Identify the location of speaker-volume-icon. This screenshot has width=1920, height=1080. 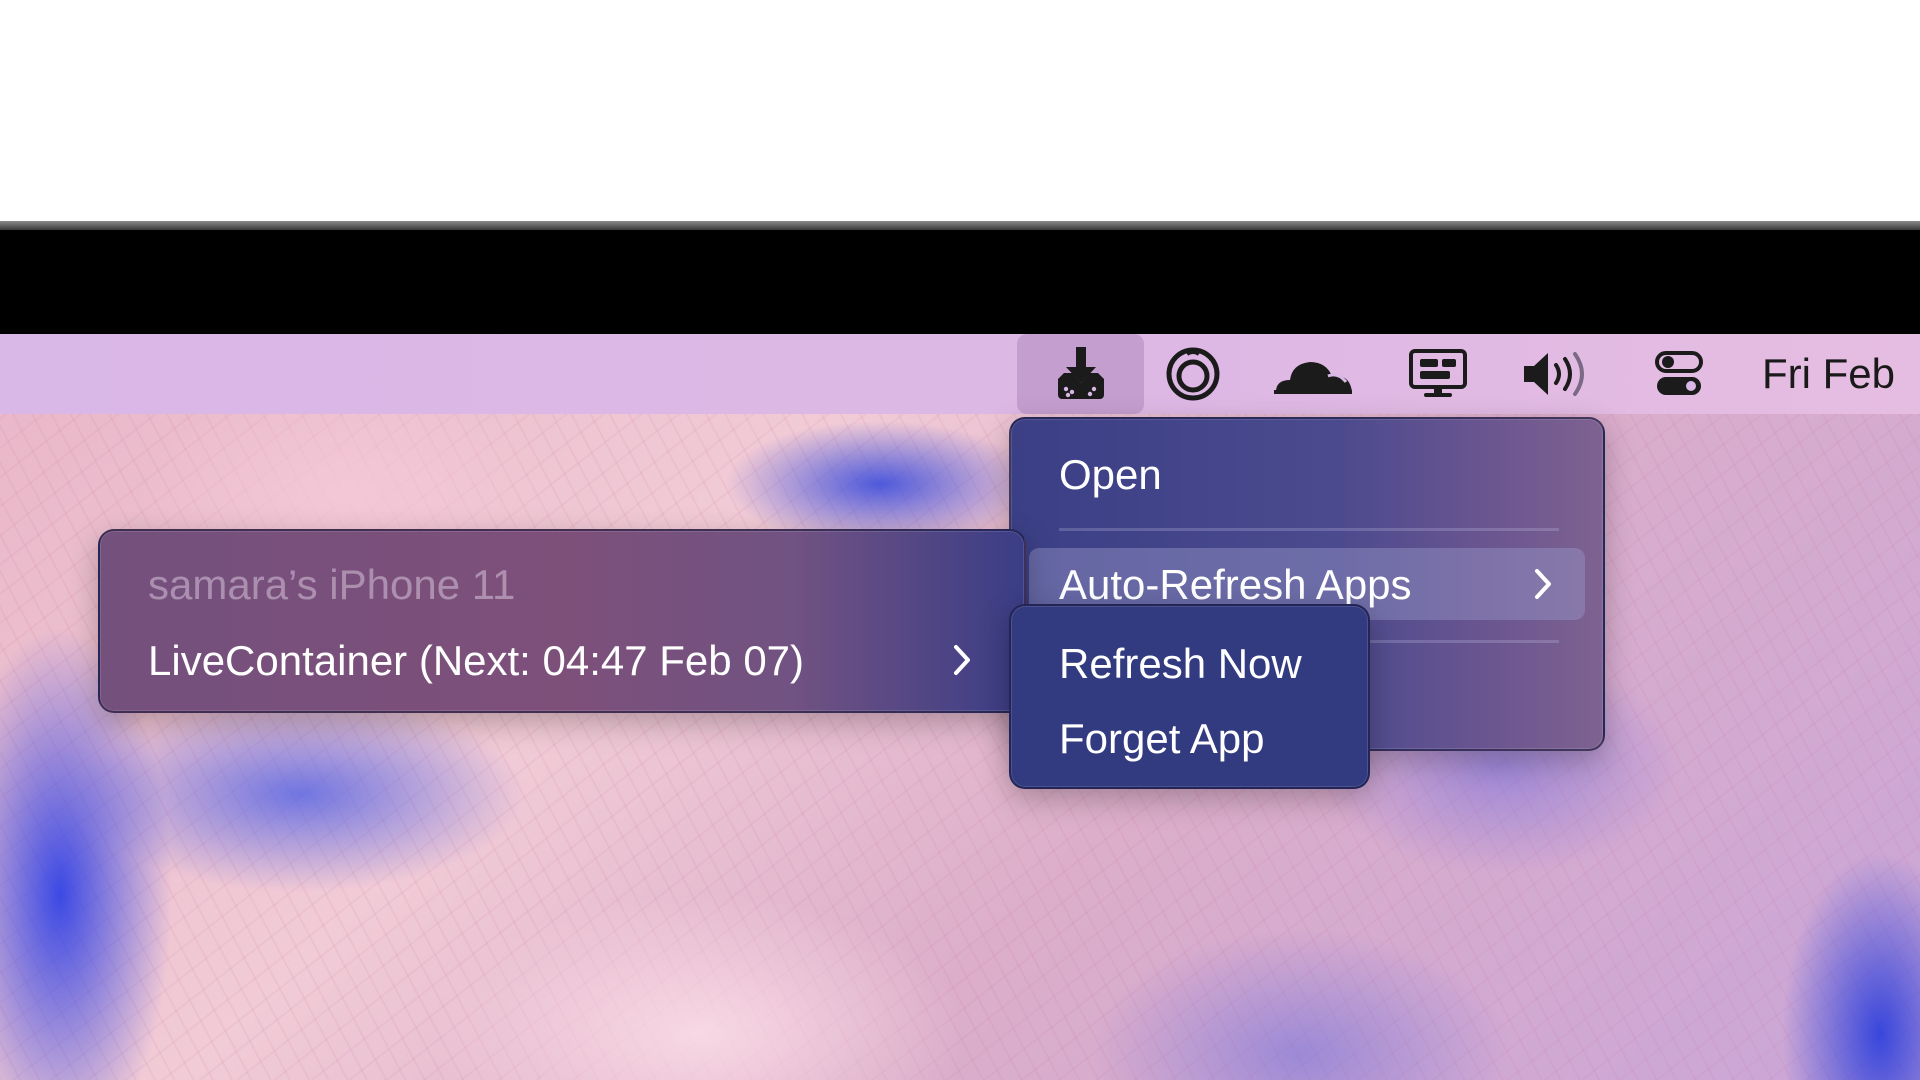
(1556, 374).